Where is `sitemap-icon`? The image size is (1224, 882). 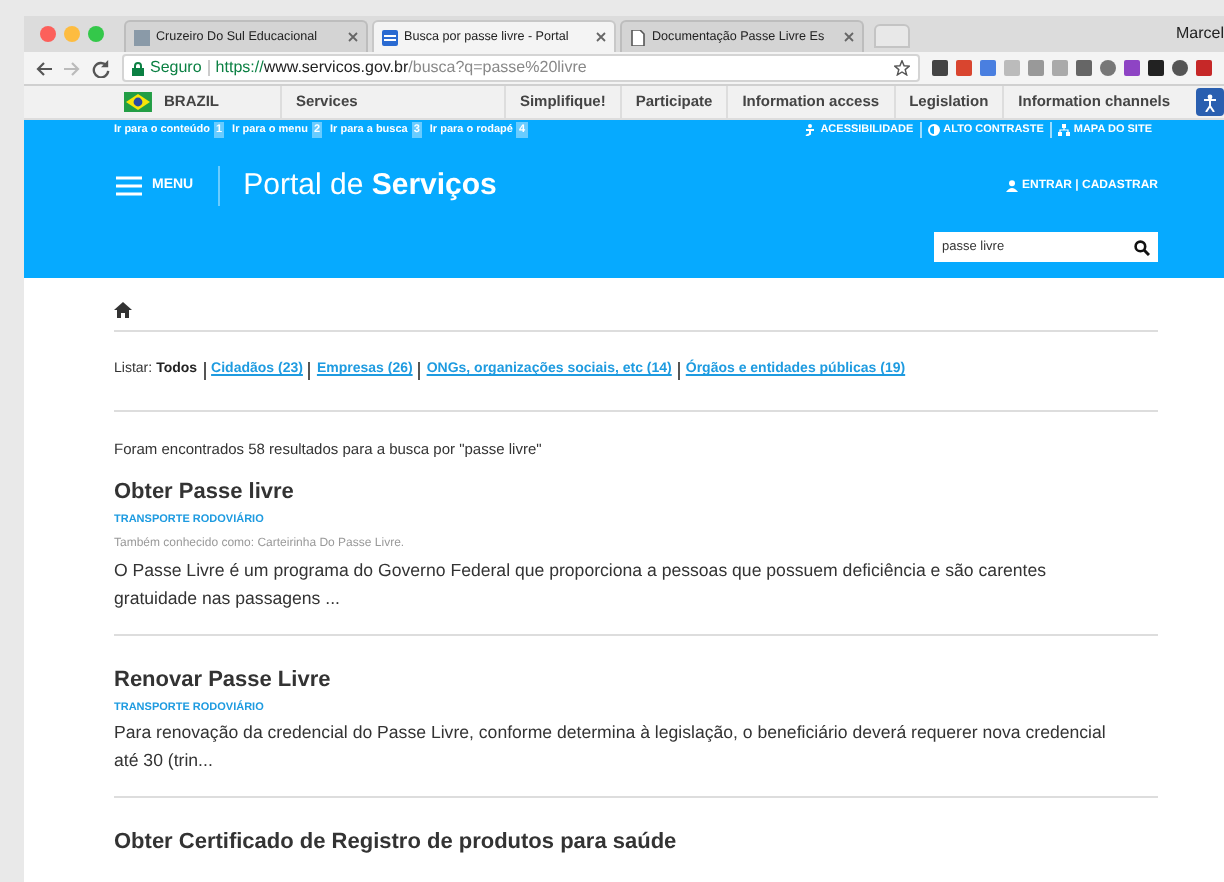
sitemap-icon is located at coordinates (1063, 130).